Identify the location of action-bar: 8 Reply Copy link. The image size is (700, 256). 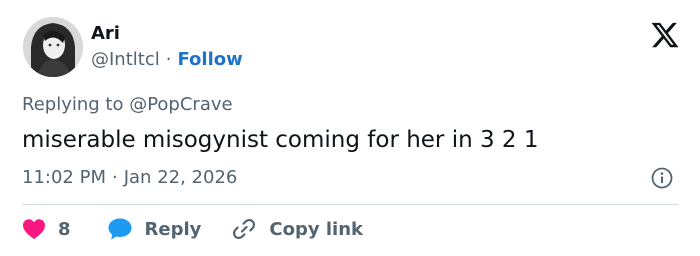
(192, 229).